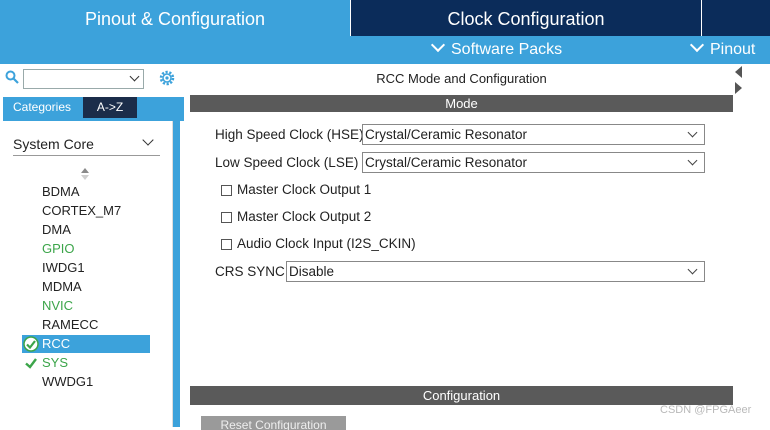 This screenshot has height=430, width=770. I want to click on pinout-menu: Pinout, so click(722, 50).